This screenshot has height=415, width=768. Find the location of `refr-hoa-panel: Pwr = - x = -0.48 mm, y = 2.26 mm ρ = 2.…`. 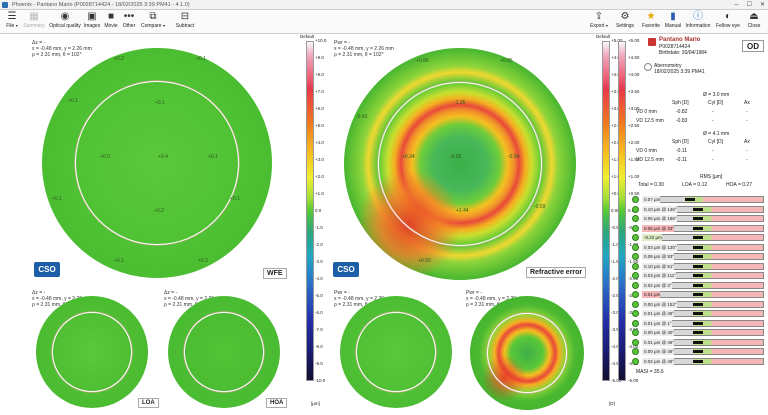

refr-hoa-panel: Pwr = - x = -0.48 mm, y = 2.26 mm ρ = 2.… is located at coordinates (527, 350).